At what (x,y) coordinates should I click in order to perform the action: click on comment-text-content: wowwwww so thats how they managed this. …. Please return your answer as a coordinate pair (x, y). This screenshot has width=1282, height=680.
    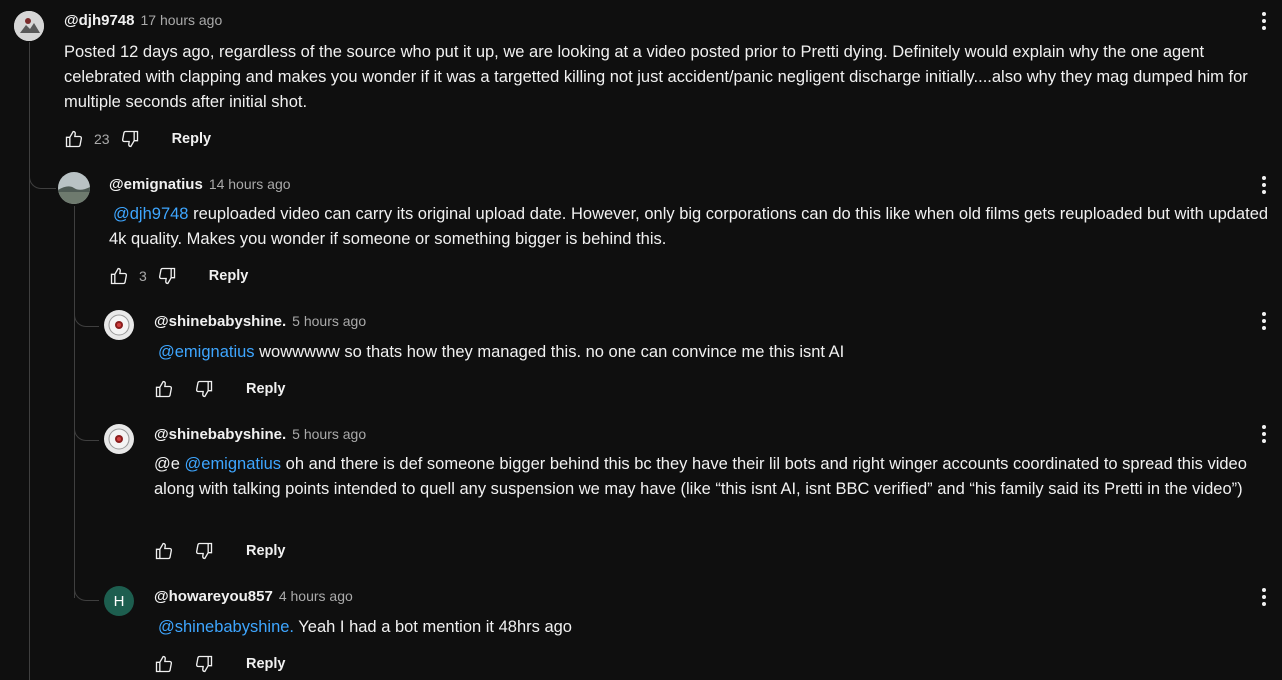
    Looking at the image, I should click on (549, 352).